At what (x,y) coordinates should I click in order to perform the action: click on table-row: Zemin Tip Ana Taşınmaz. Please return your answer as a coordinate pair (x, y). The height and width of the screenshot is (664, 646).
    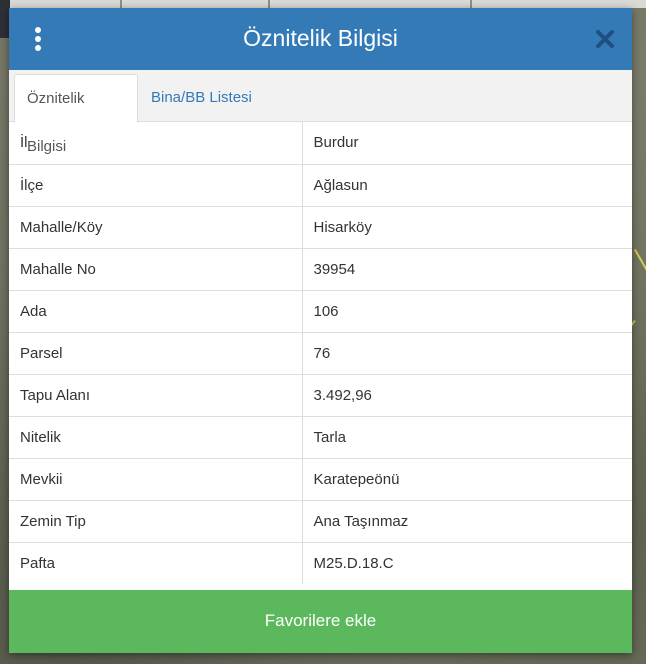
    Looking at the image, I should click on (320, 520).